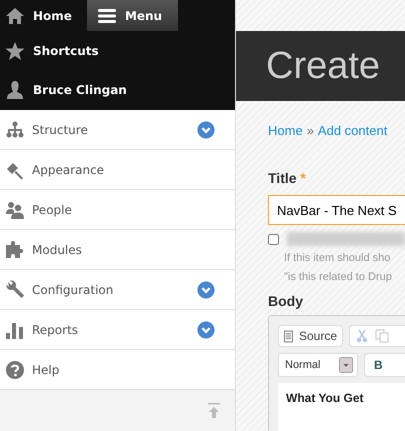 This screenshot has width=405, height=431. I want to click on wrench-icon, so click(15, 290).